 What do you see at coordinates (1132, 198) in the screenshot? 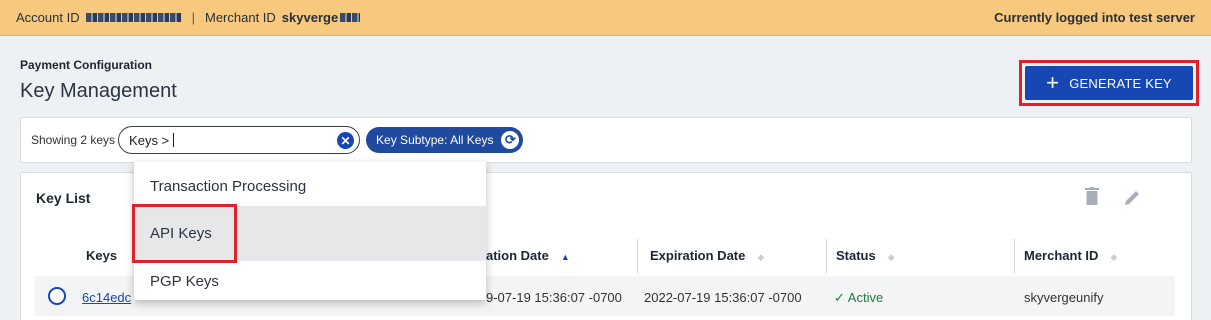
I see `pencil-icon` at bounding box center [1132, 198].